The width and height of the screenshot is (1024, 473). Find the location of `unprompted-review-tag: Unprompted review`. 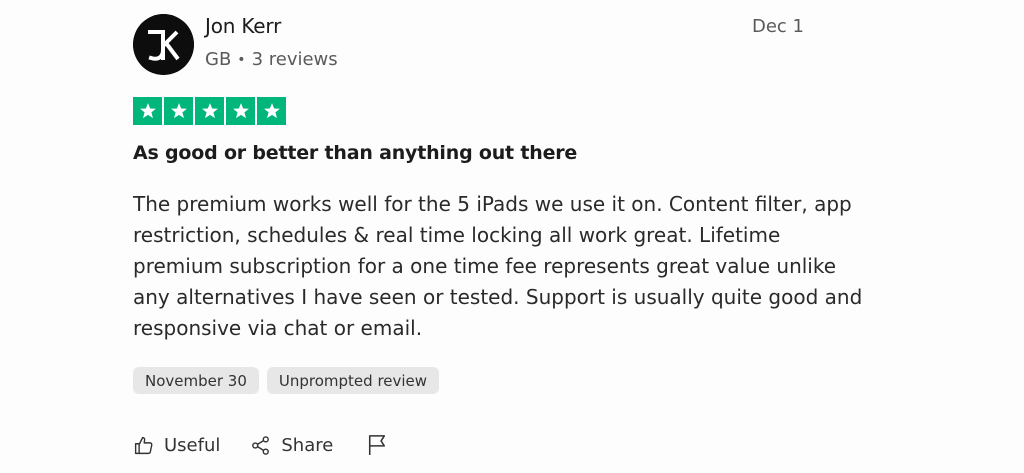

unprompted-review-tag: Unprompted review is located at coordinates (353, 380).